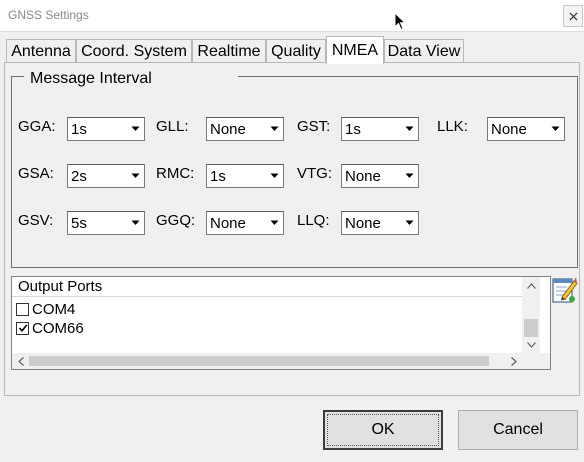 The image size is (584, 462). What do you see at coordinates (48, 15) in the screenshot?
I see `window-title: GNSS Settings` at bounding box center [48, 15].